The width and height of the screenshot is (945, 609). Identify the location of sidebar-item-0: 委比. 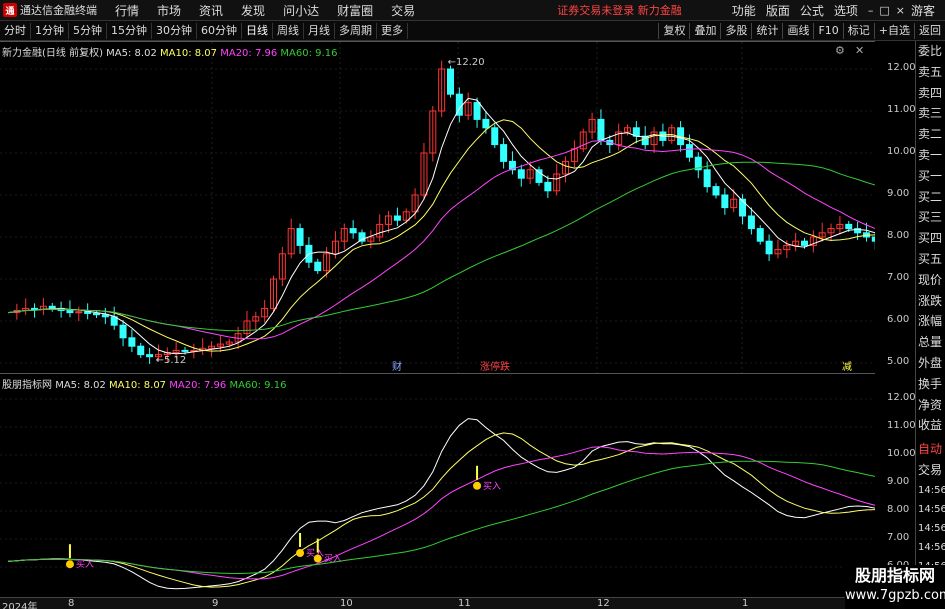
(930, 51).